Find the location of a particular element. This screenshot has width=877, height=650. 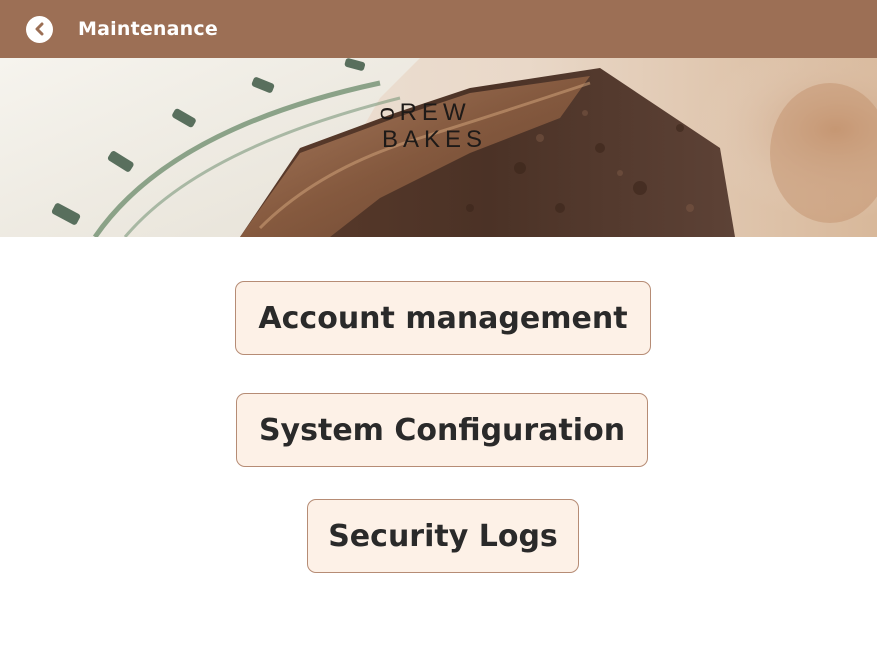

page-title: Maintenance is located at coordinates (148, 29).